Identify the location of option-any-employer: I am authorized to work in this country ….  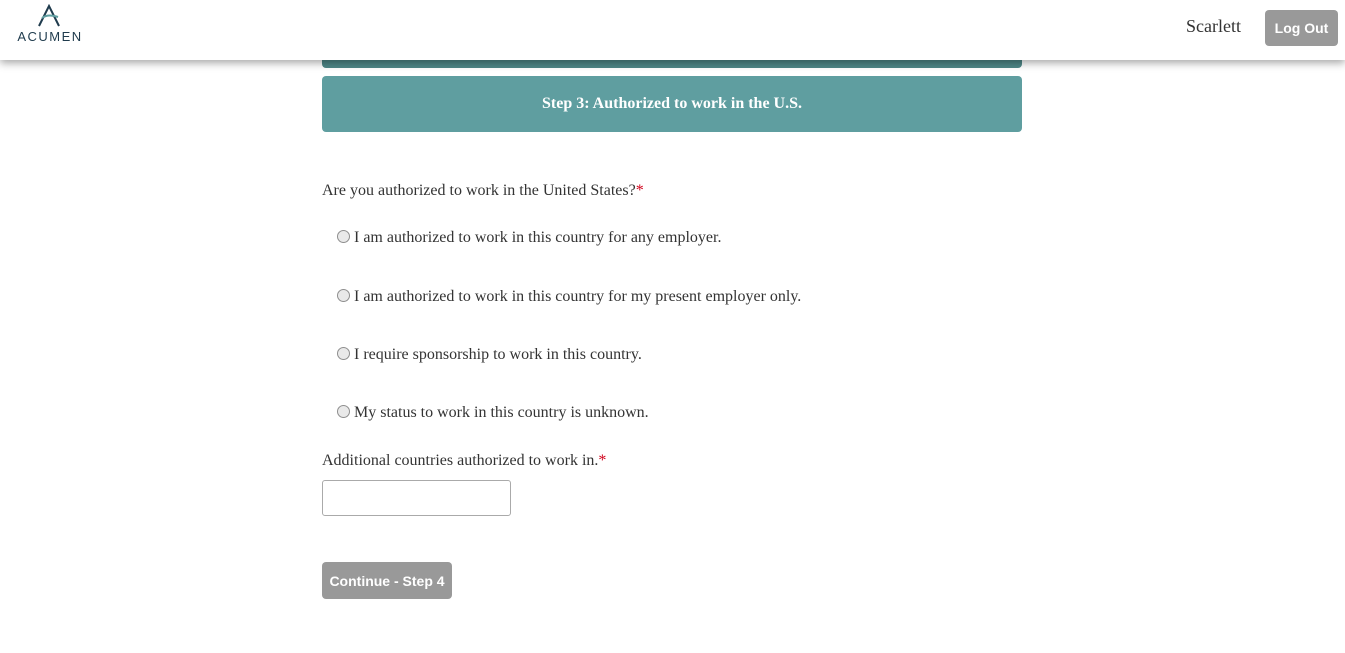
(529, 238).